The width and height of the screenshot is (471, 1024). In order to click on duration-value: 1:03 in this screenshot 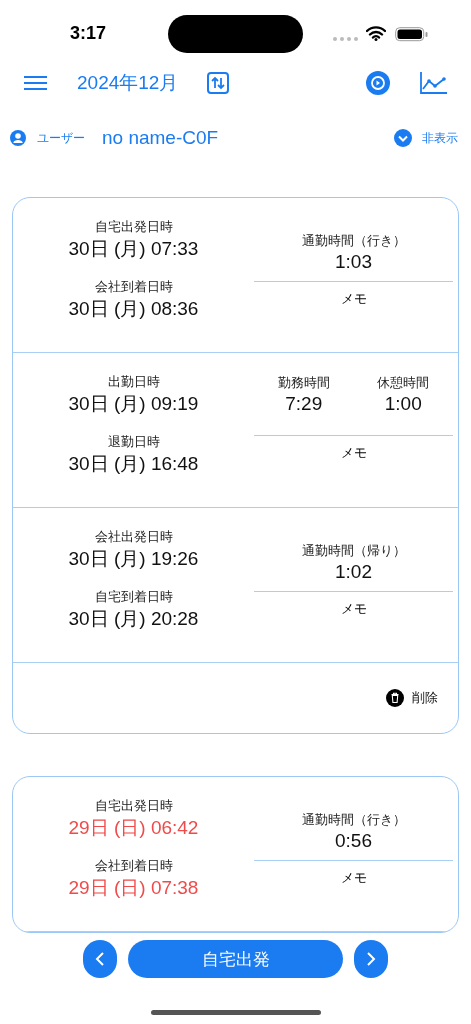, I will do `click(353, 262)`.